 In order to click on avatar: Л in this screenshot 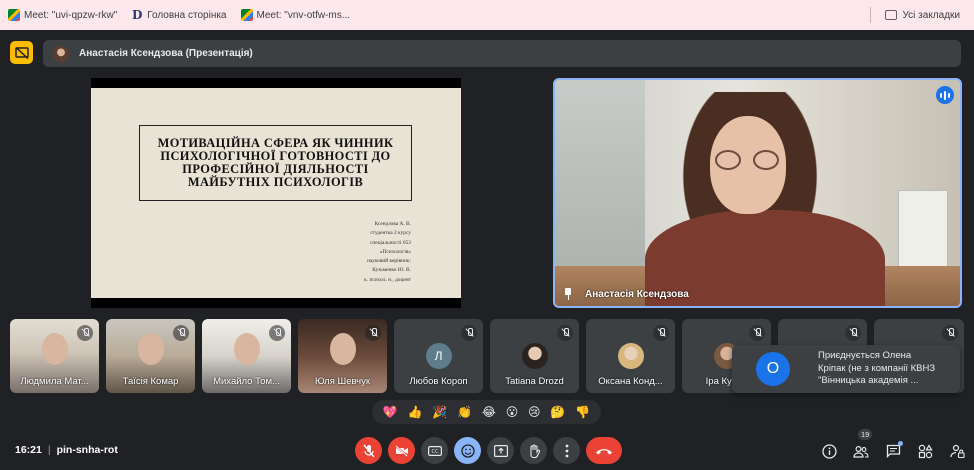, I will do `click(438, 356)`.